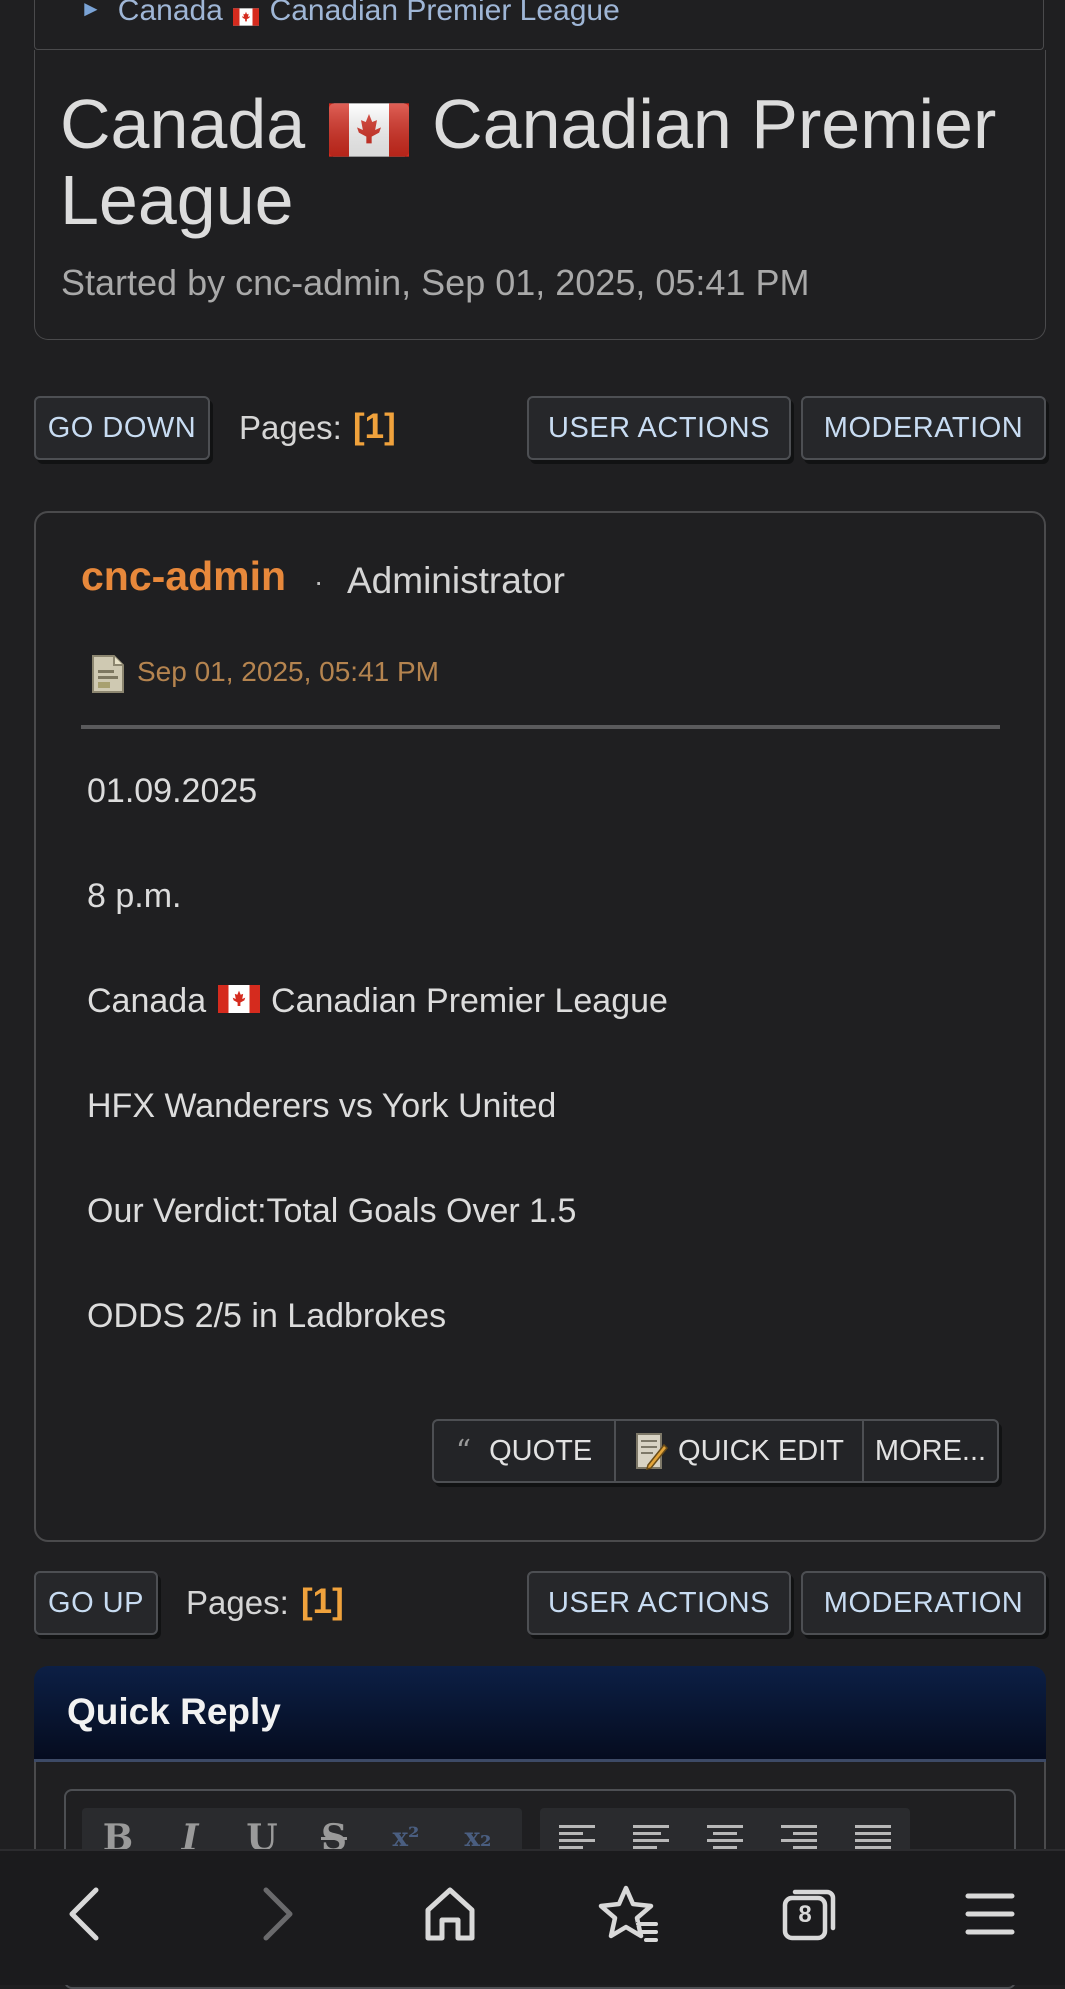 This screenshot has width=1065, height=1989. I want to click on post-document-icon, so click(108, 676).